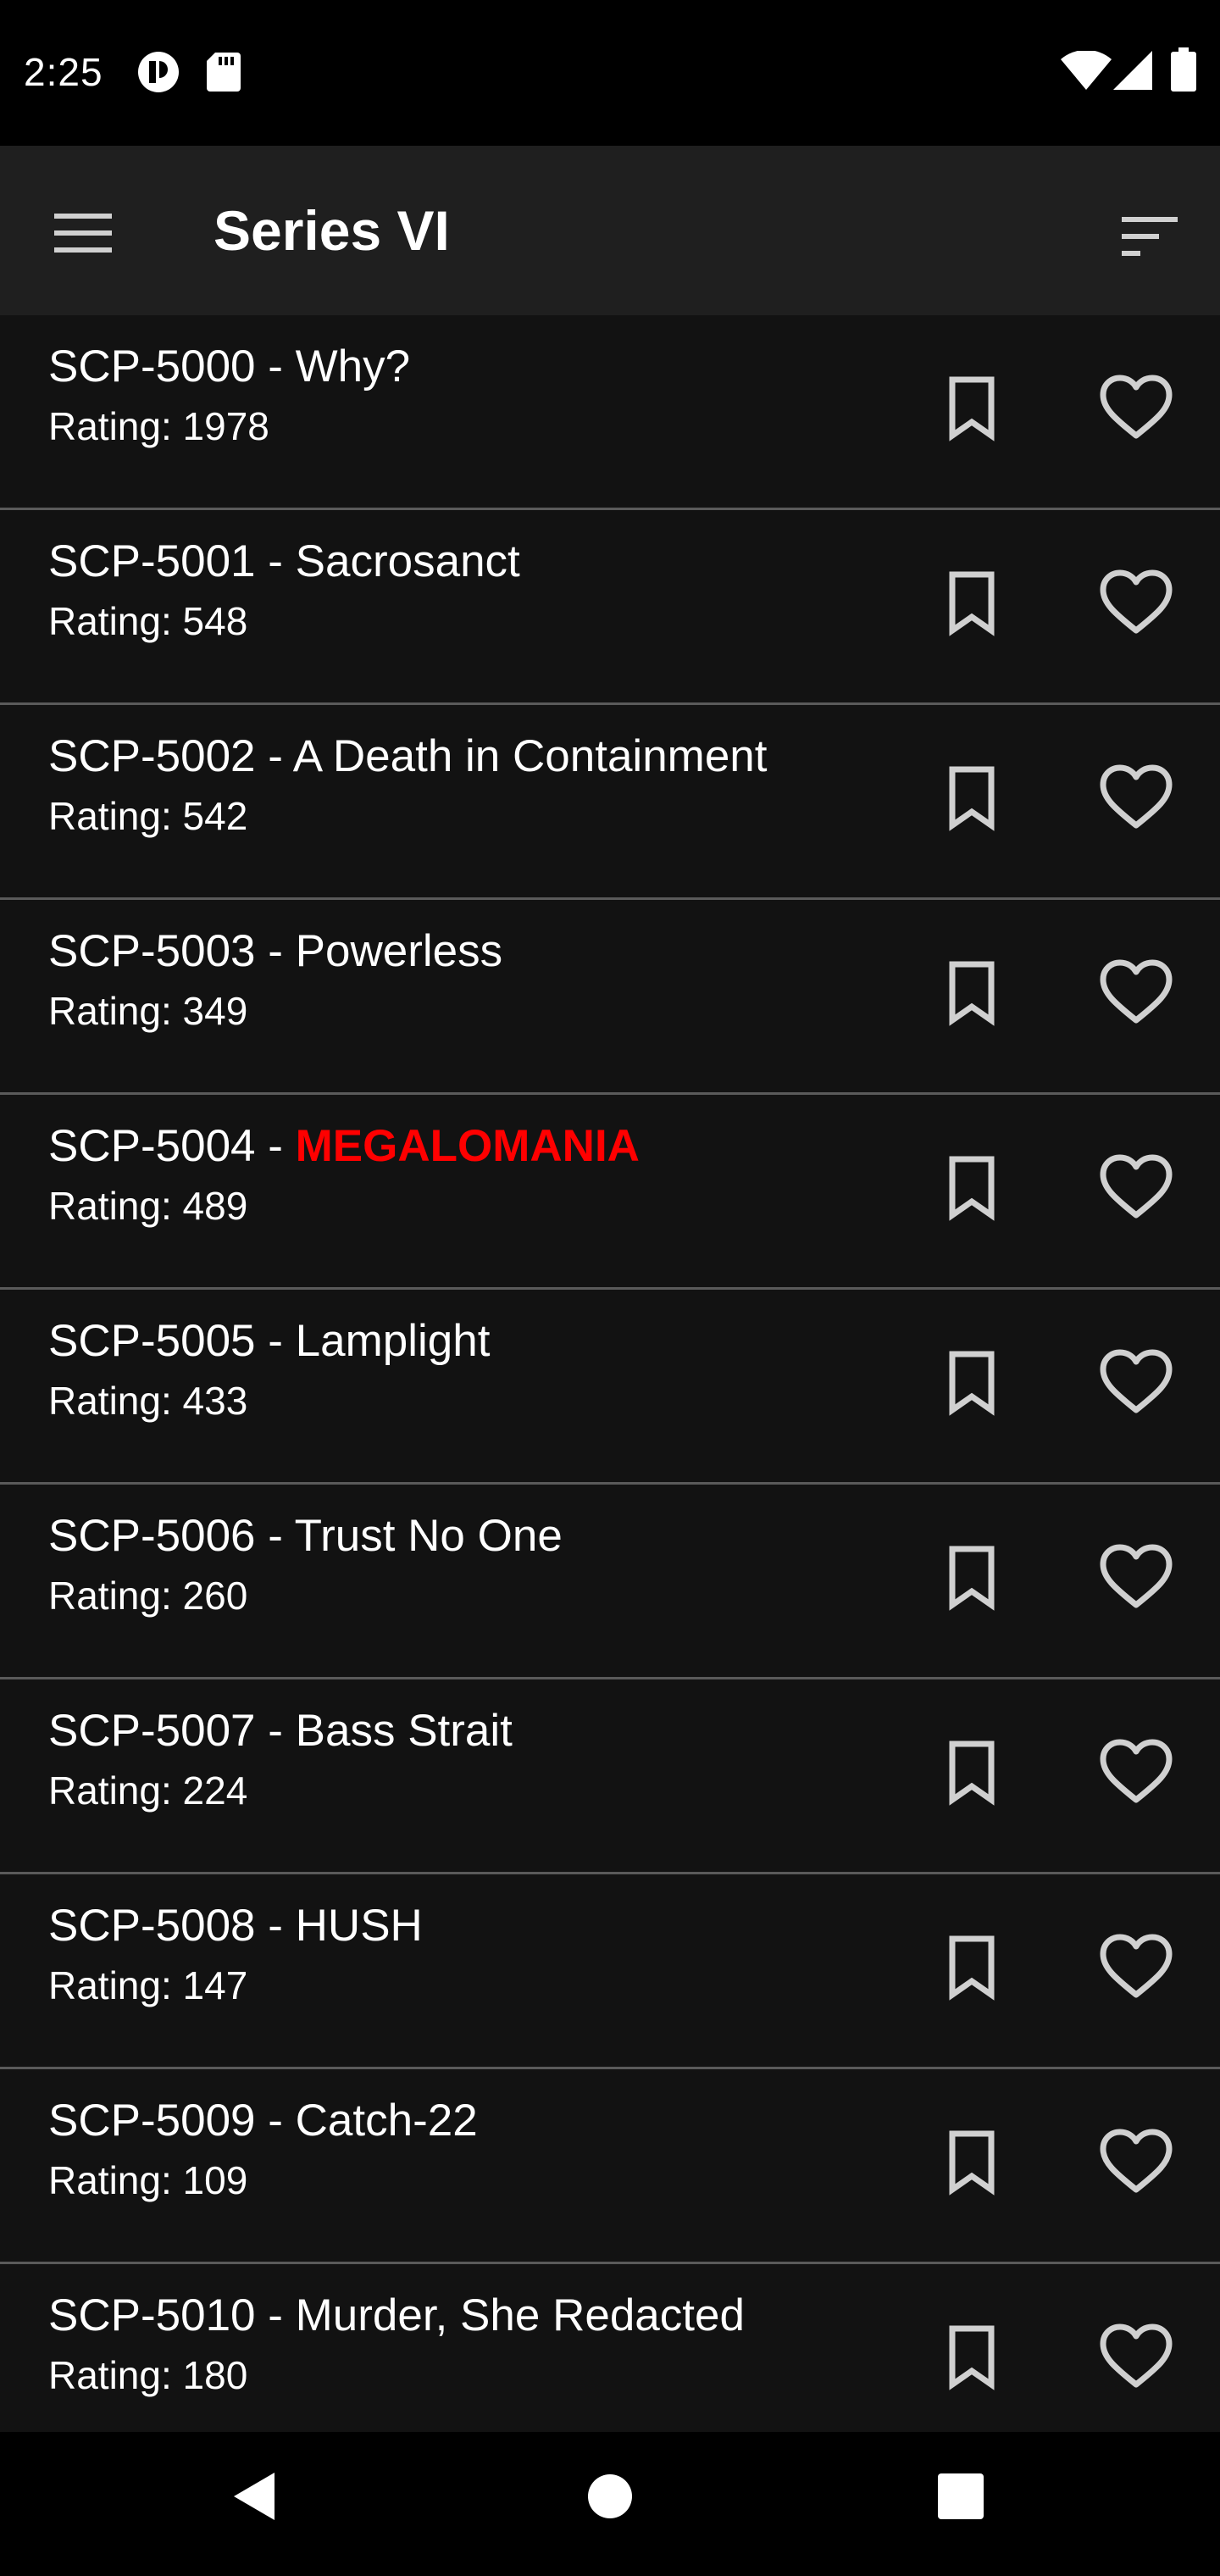 Image resolution: width=1220 pixels, height=2576 pixels. What do you see at coordinates (610, 230) in the screenshot?
I see `app-bar: Series VI` at bounding box center [610, 230].